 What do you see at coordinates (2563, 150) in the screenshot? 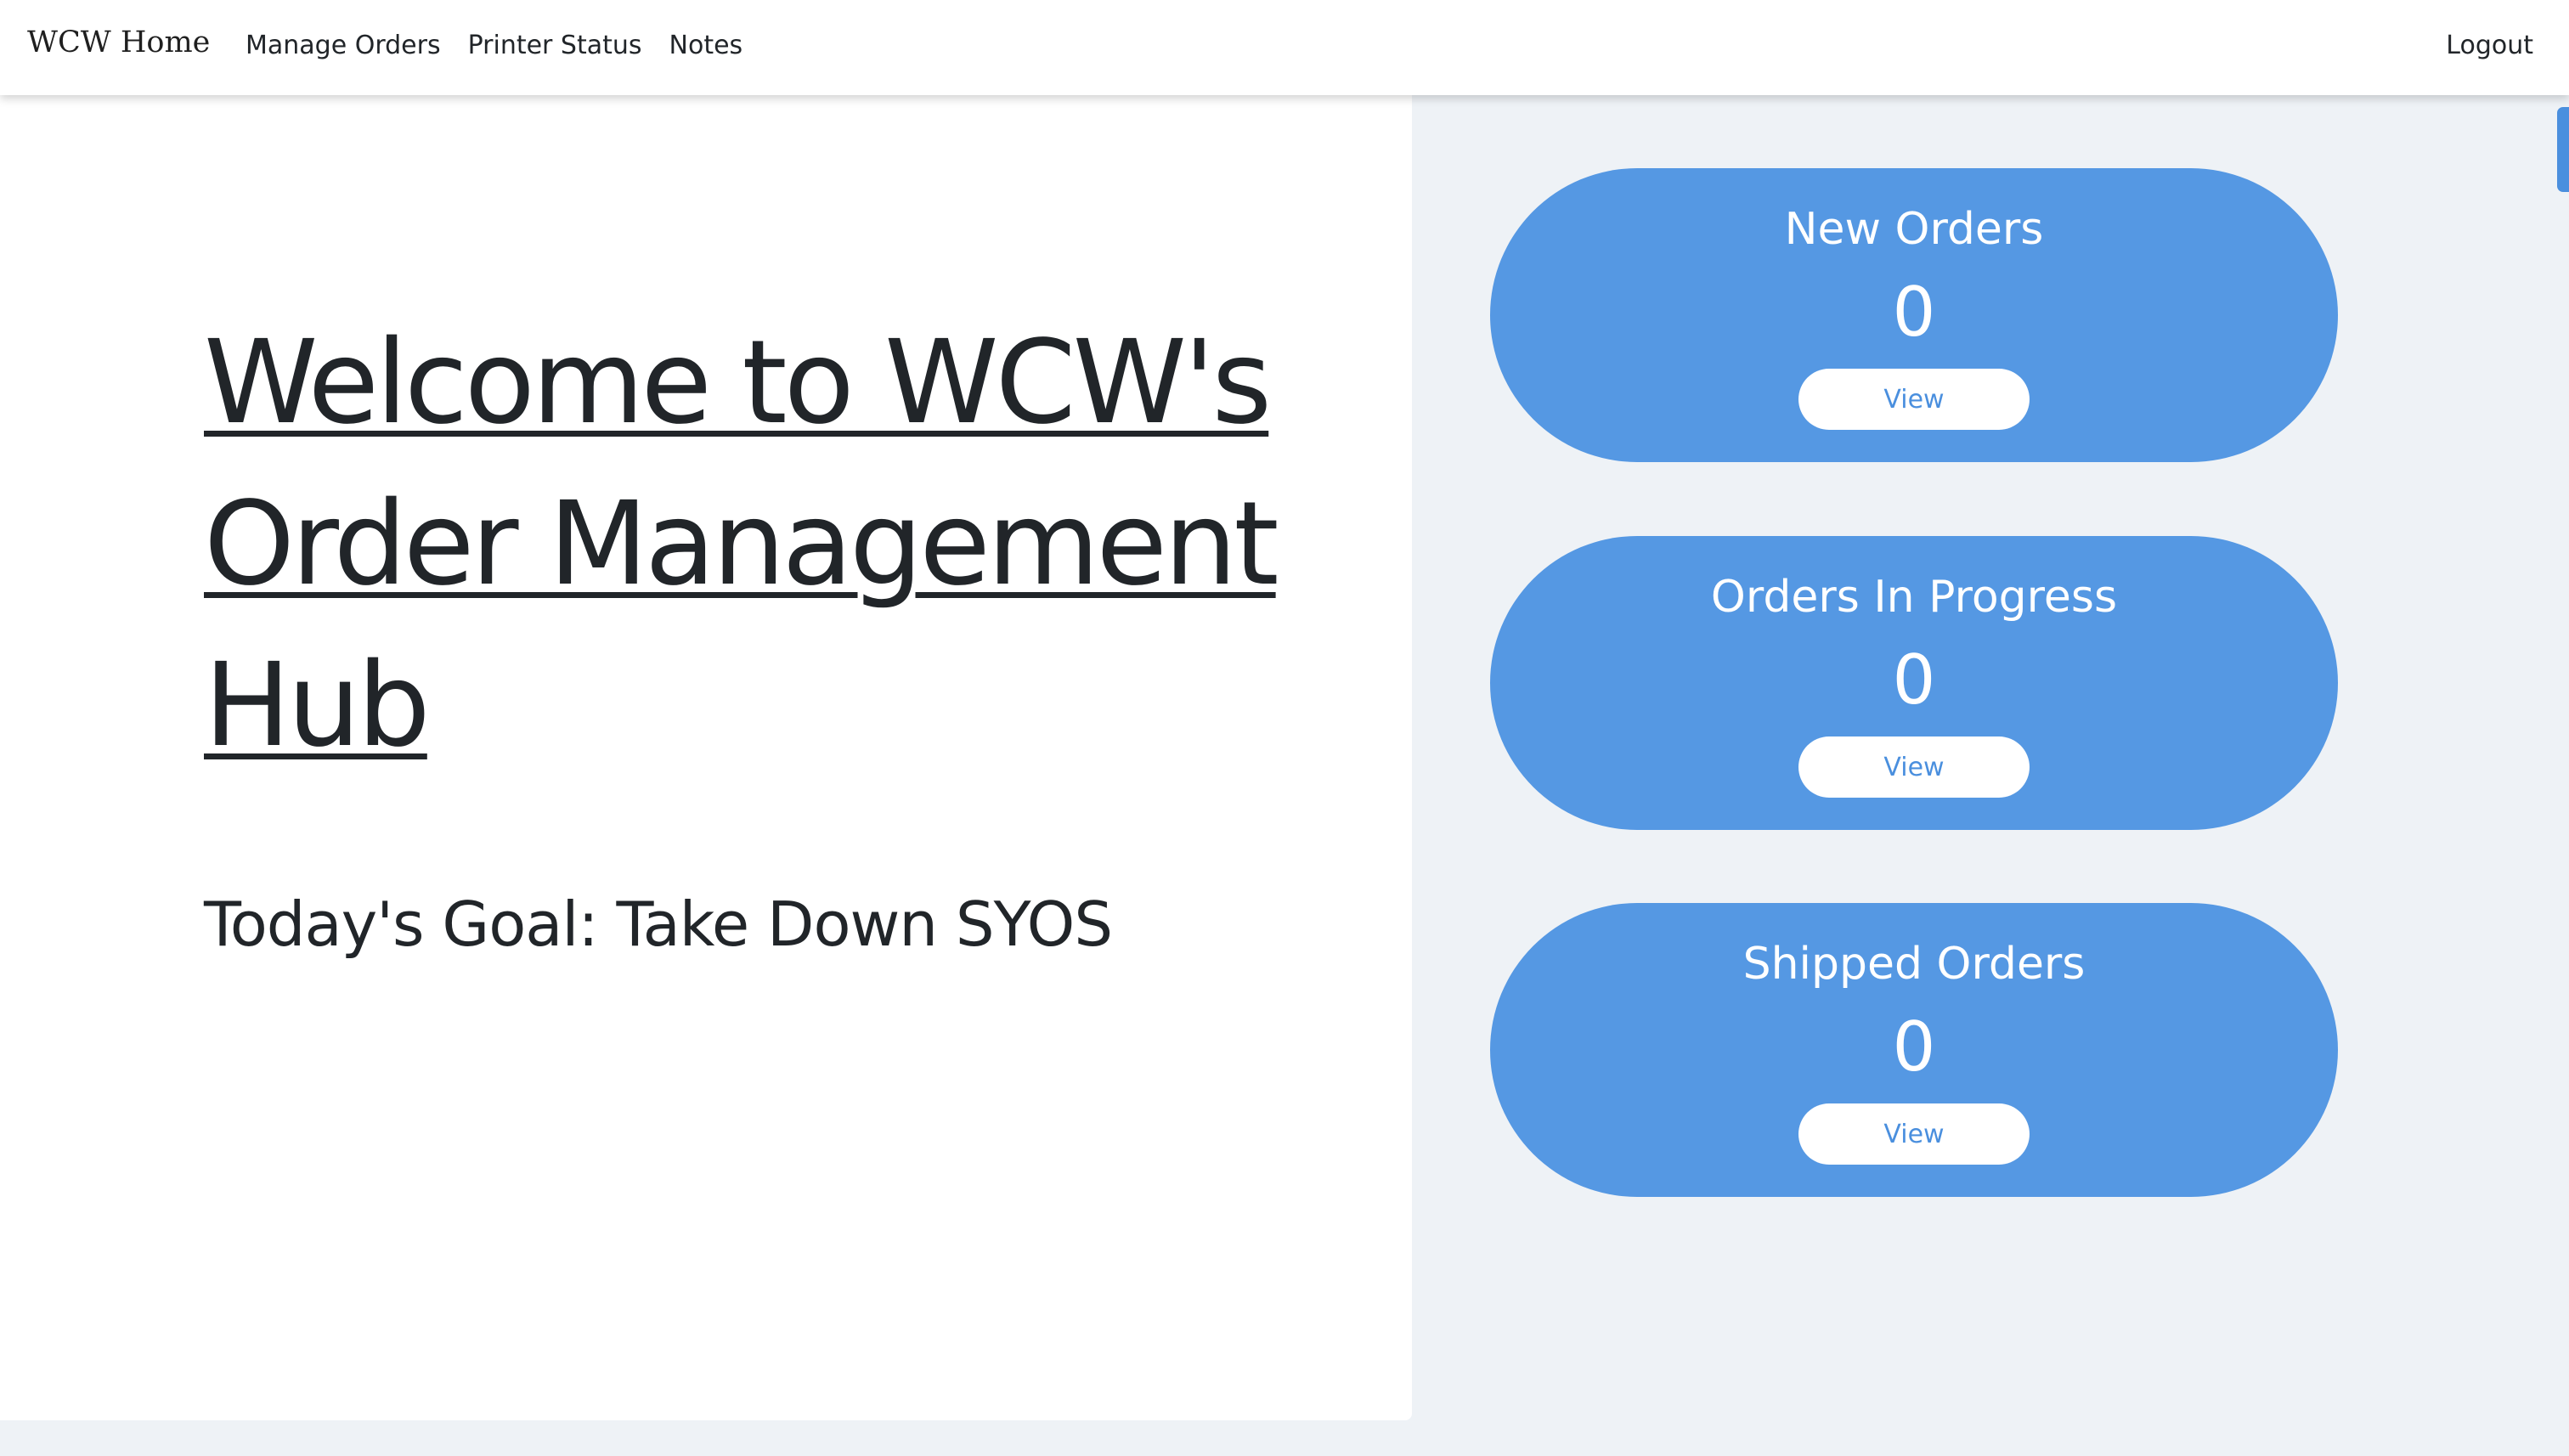
I see `scrollbar-thumb` at bounding box center [2563, 150].